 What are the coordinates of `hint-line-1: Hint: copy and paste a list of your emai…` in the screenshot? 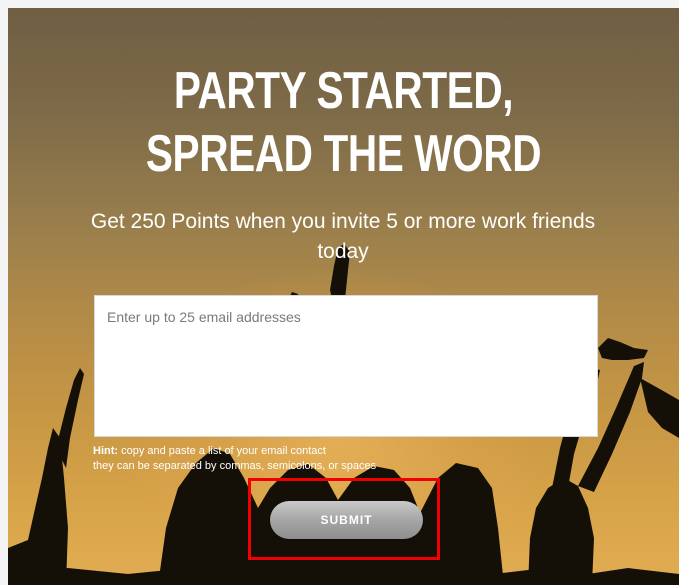 It's located at (234, 451).